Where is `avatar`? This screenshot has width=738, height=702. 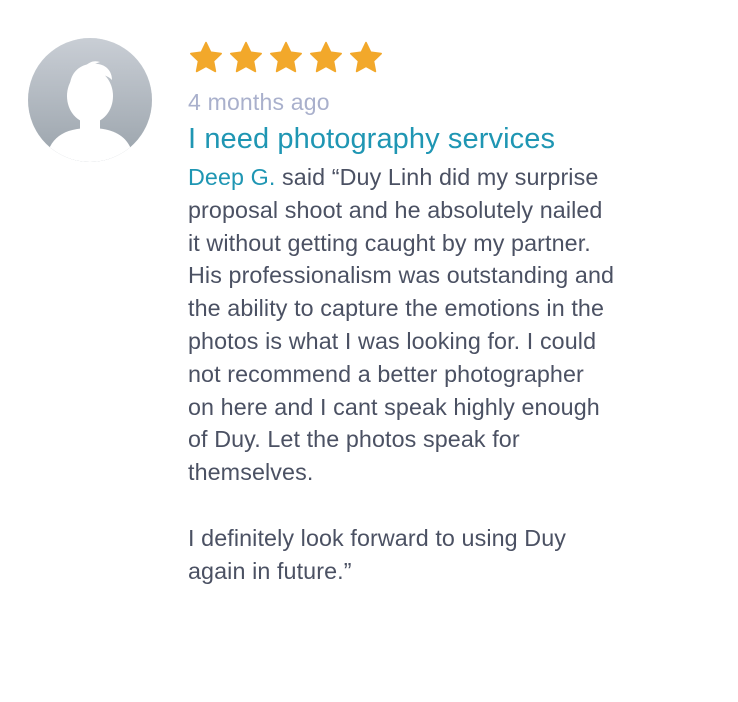
avatar is located at coordinates (90, 100).